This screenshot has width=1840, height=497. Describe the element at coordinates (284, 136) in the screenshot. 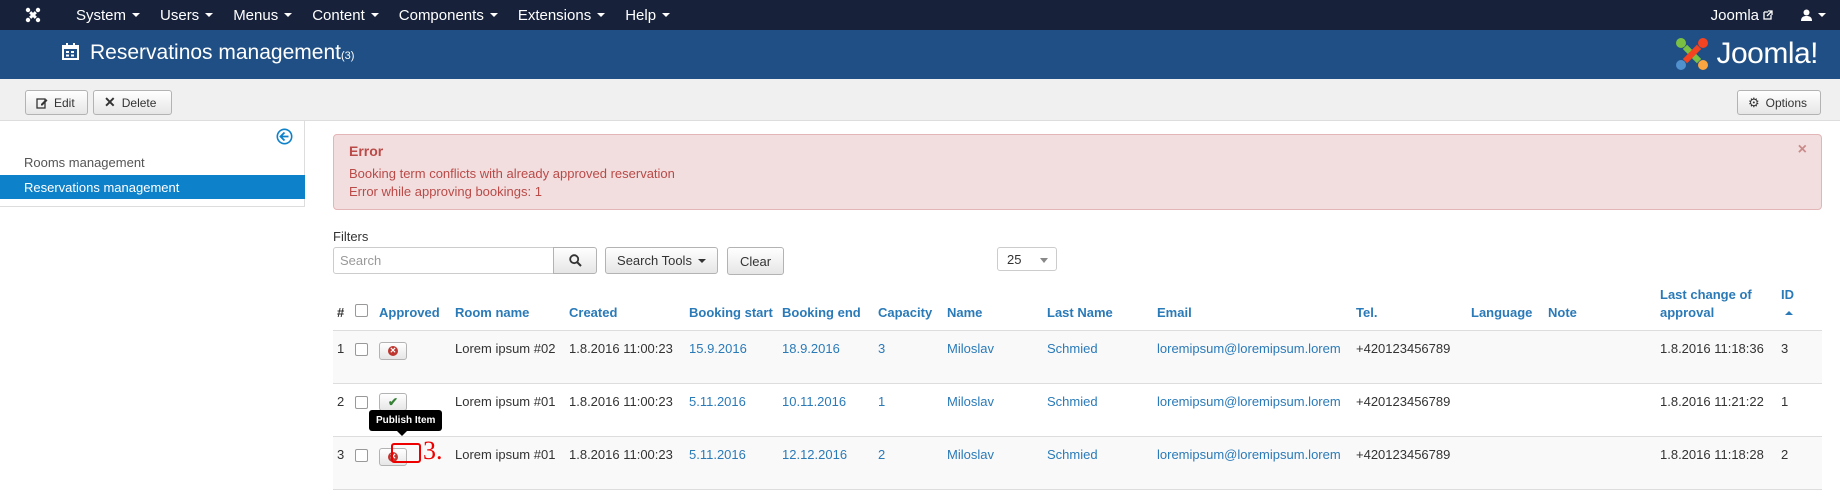

I see `collapse-sidebar-icon` at that location.